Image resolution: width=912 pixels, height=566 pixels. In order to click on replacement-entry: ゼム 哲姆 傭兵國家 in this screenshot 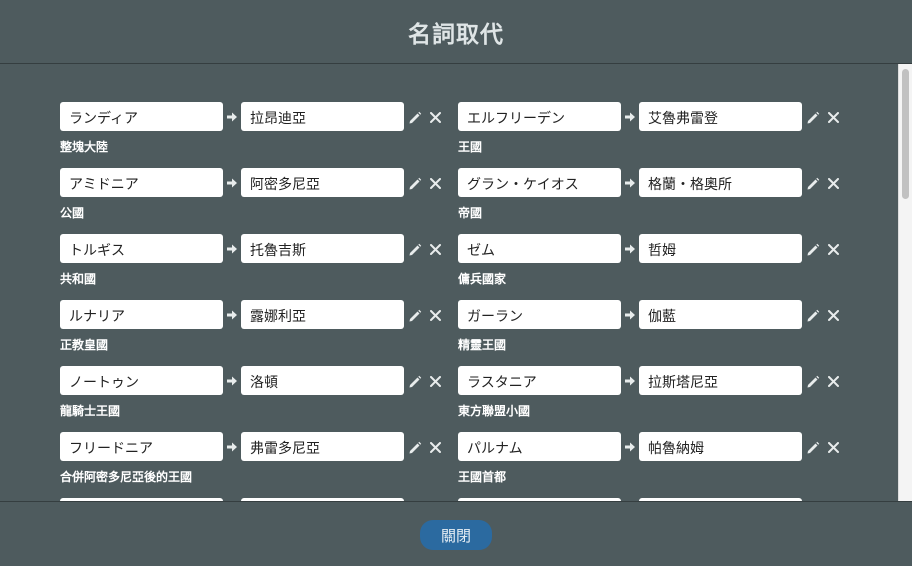, I will do `click(648, 264)`.